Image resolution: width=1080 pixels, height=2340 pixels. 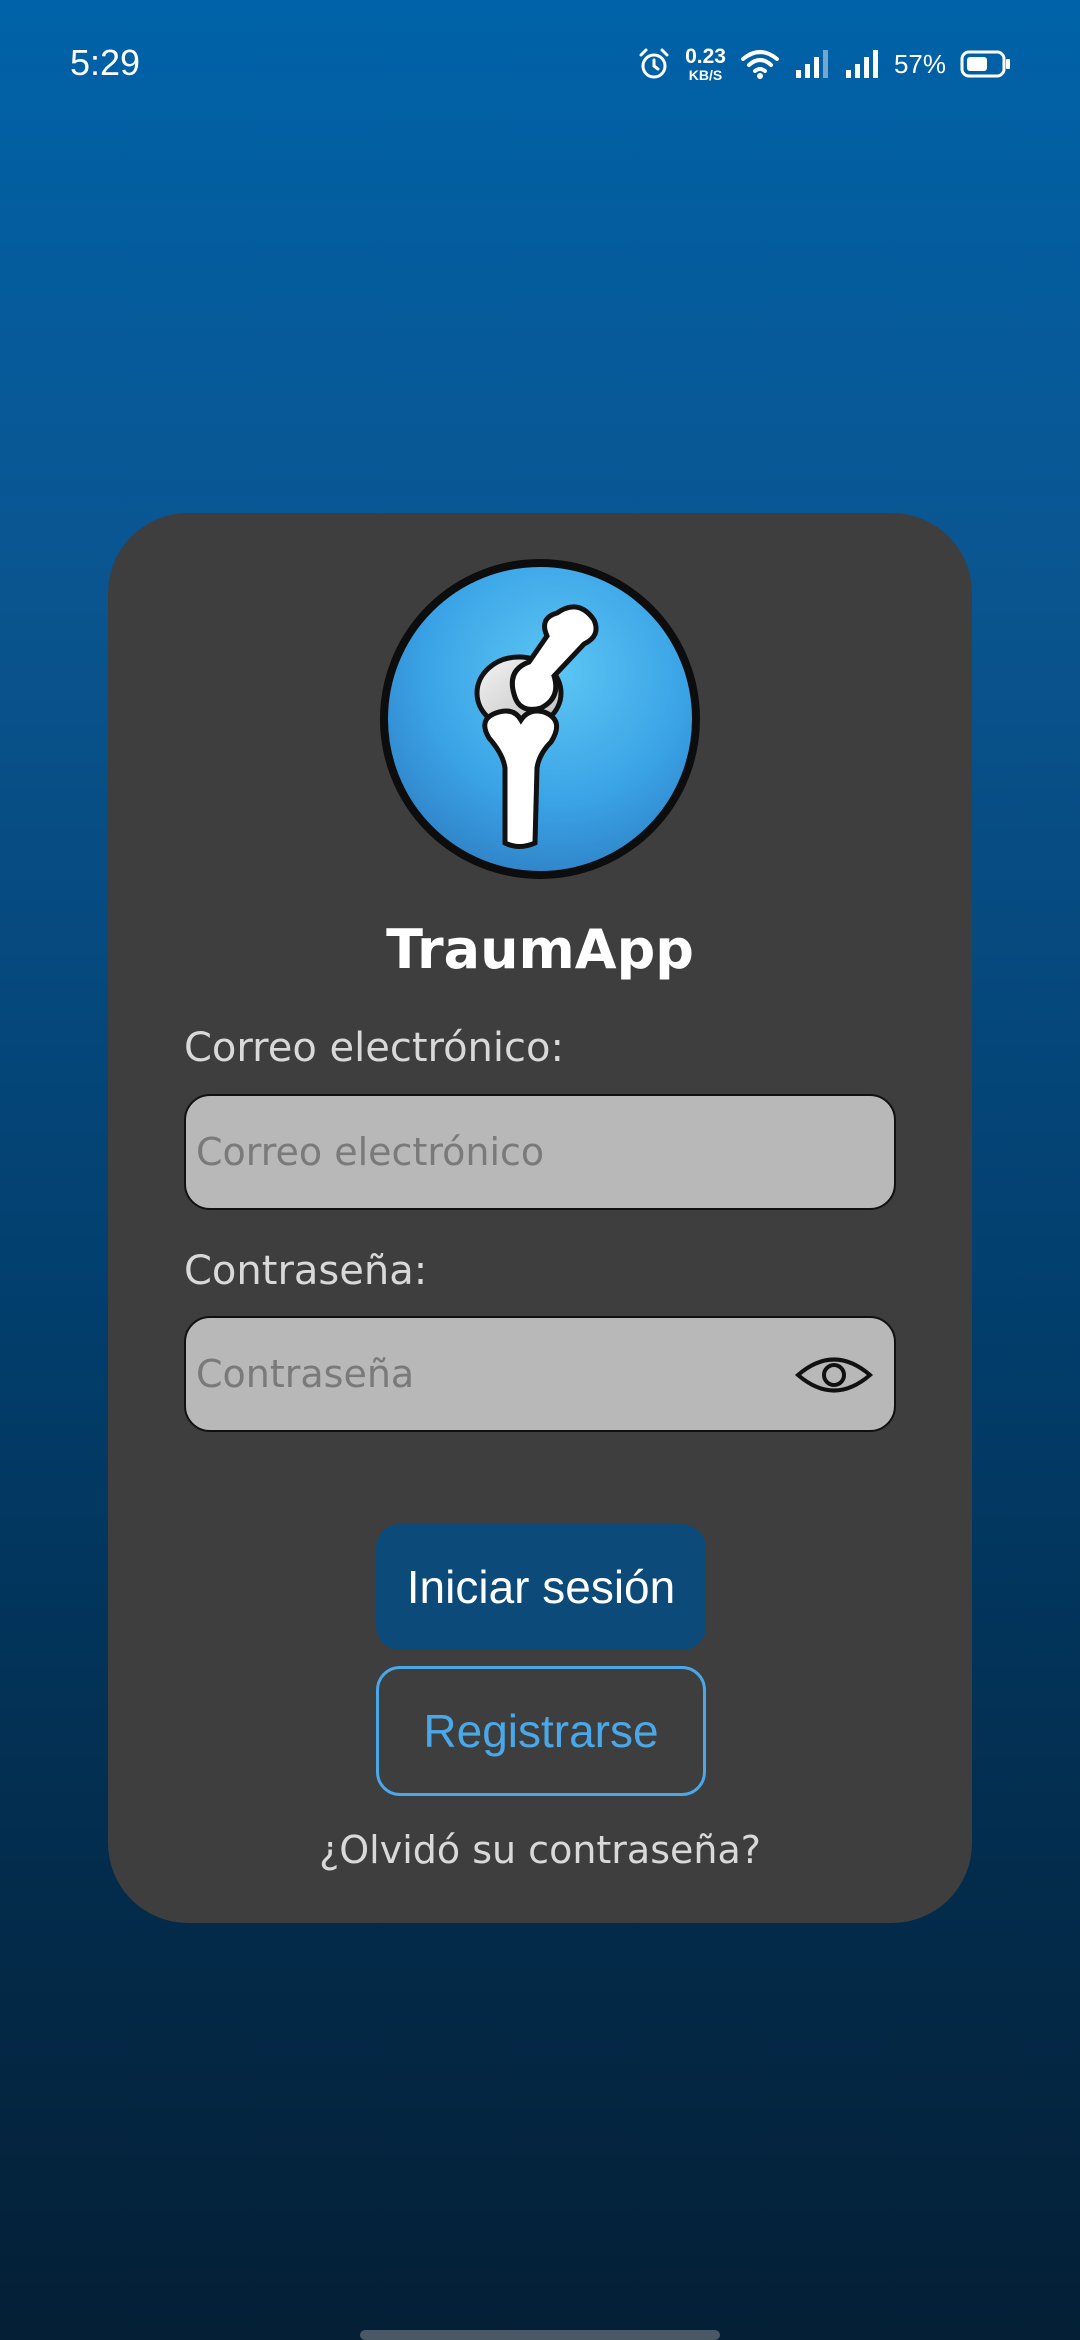 What do you see at coordinates (374, 1048) in the screenshot?
I see `email-label: Correo electrónico:` at bounding box center [374, 1048].